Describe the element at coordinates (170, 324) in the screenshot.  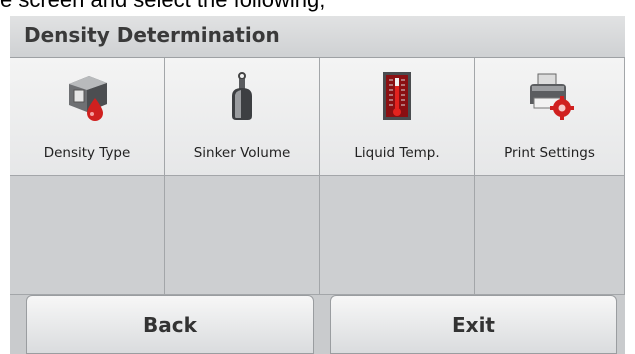
I see `back-button: Back` at that location.